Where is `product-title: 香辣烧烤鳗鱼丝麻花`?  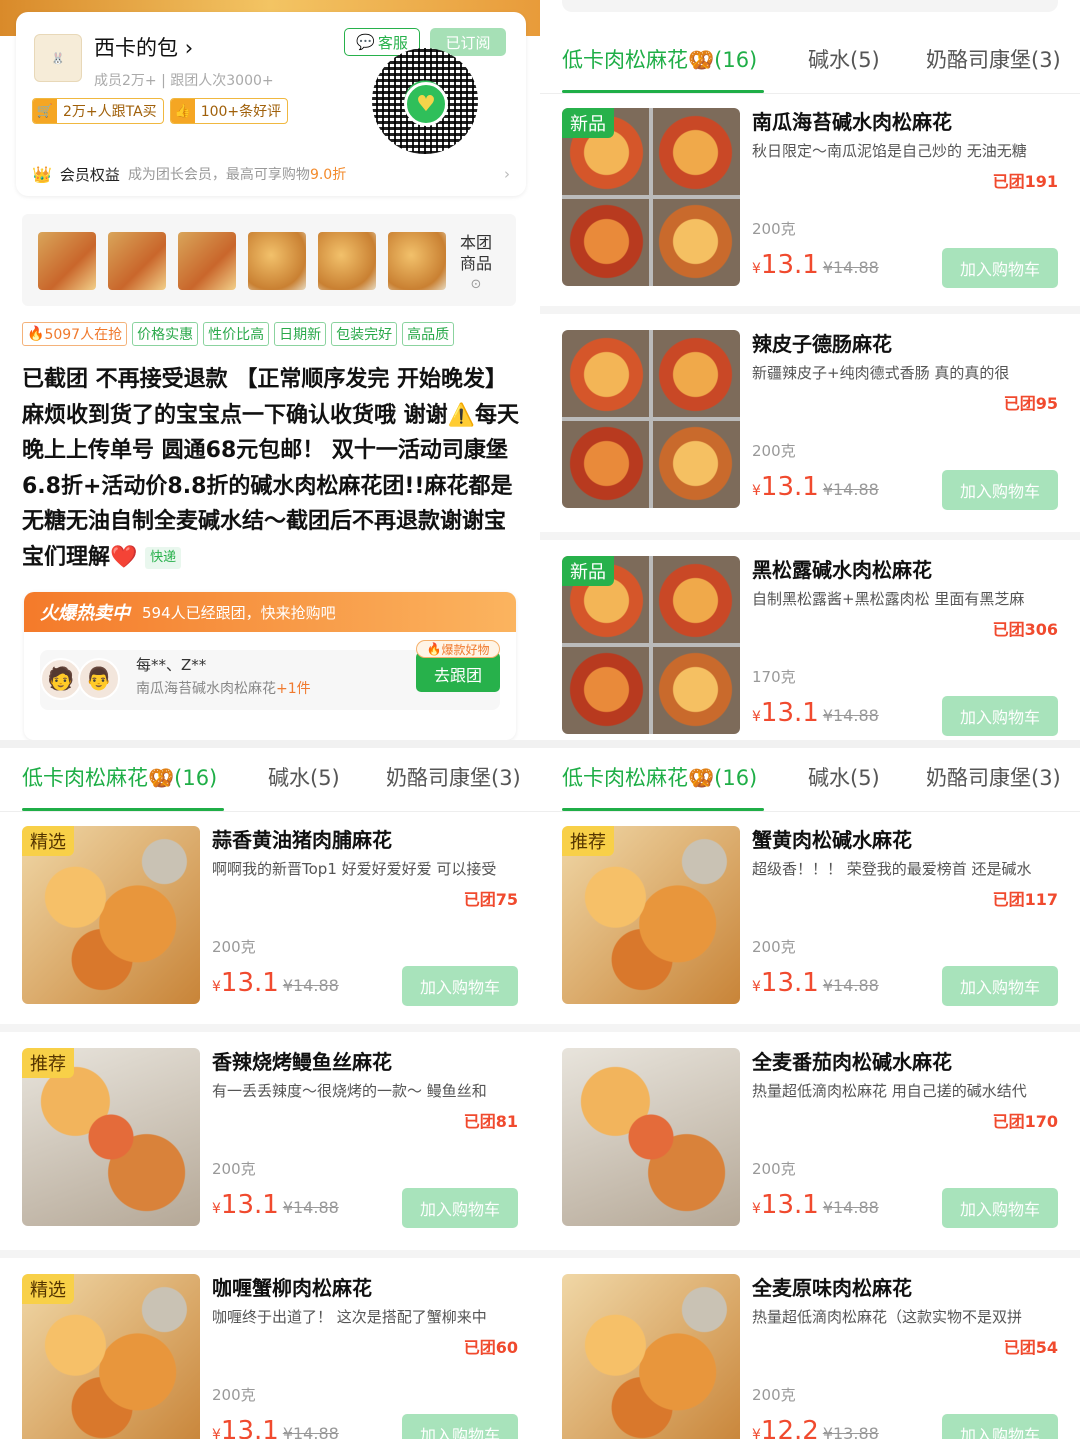 product-title: 香辣烧烤鳗鱼丝麻花 is located at coordinates (302, 1060).